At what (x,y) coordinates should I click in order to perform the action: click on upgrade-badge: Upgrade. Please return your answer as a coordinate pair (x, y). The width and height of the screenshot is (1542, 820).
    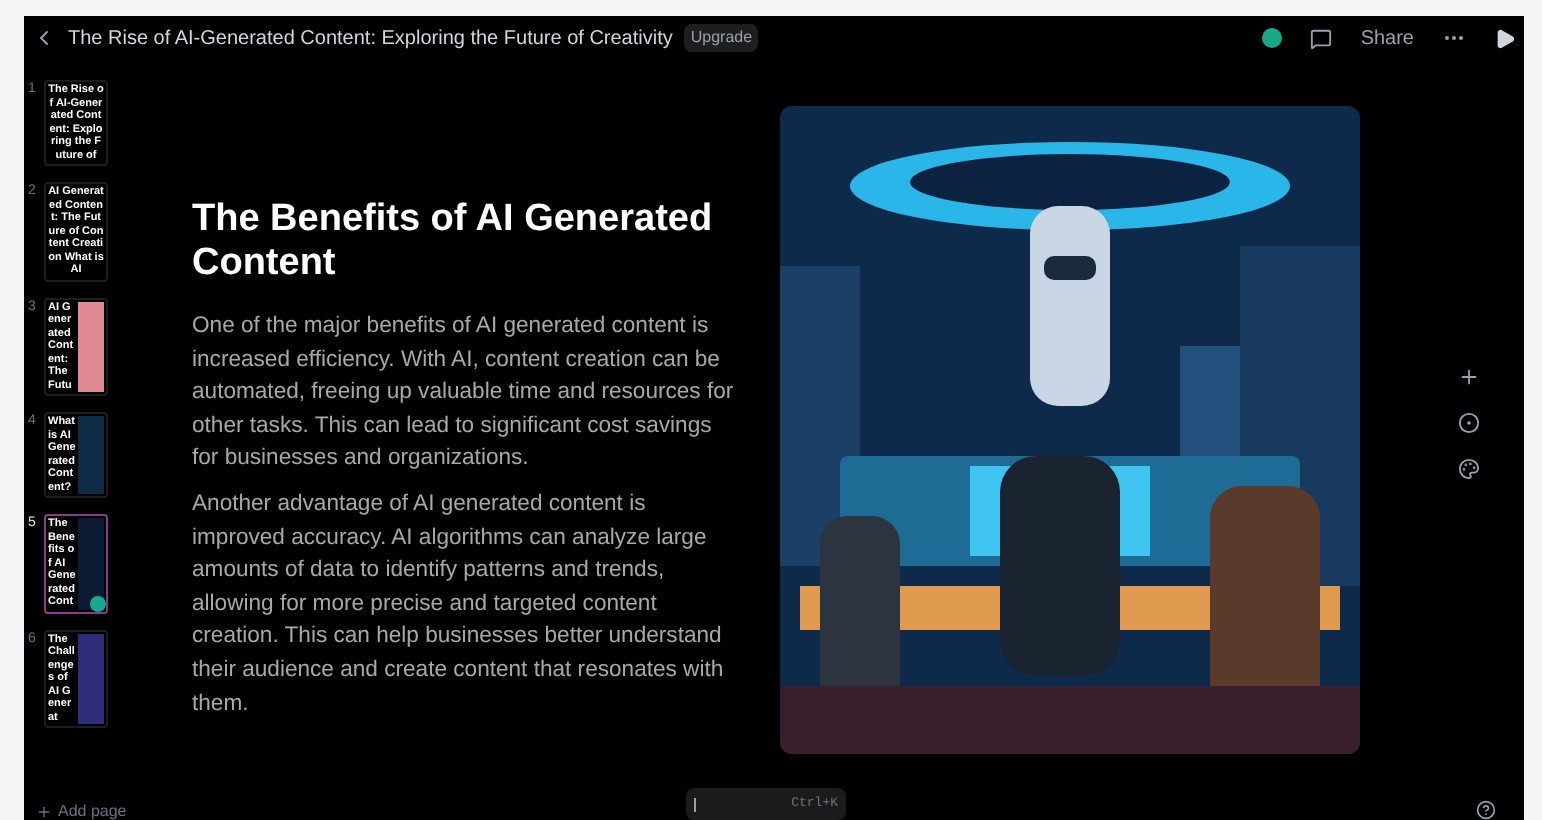
    Looking at the image, I should click on (721, 38).